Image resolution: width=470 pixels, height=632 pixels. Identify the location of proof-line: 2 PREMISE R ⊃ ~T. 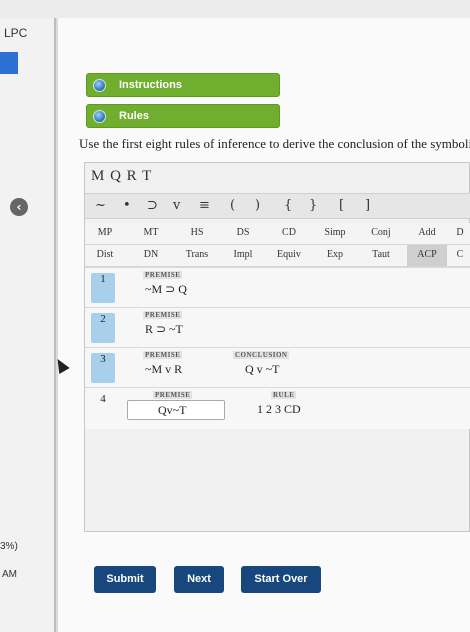
(277, 327).